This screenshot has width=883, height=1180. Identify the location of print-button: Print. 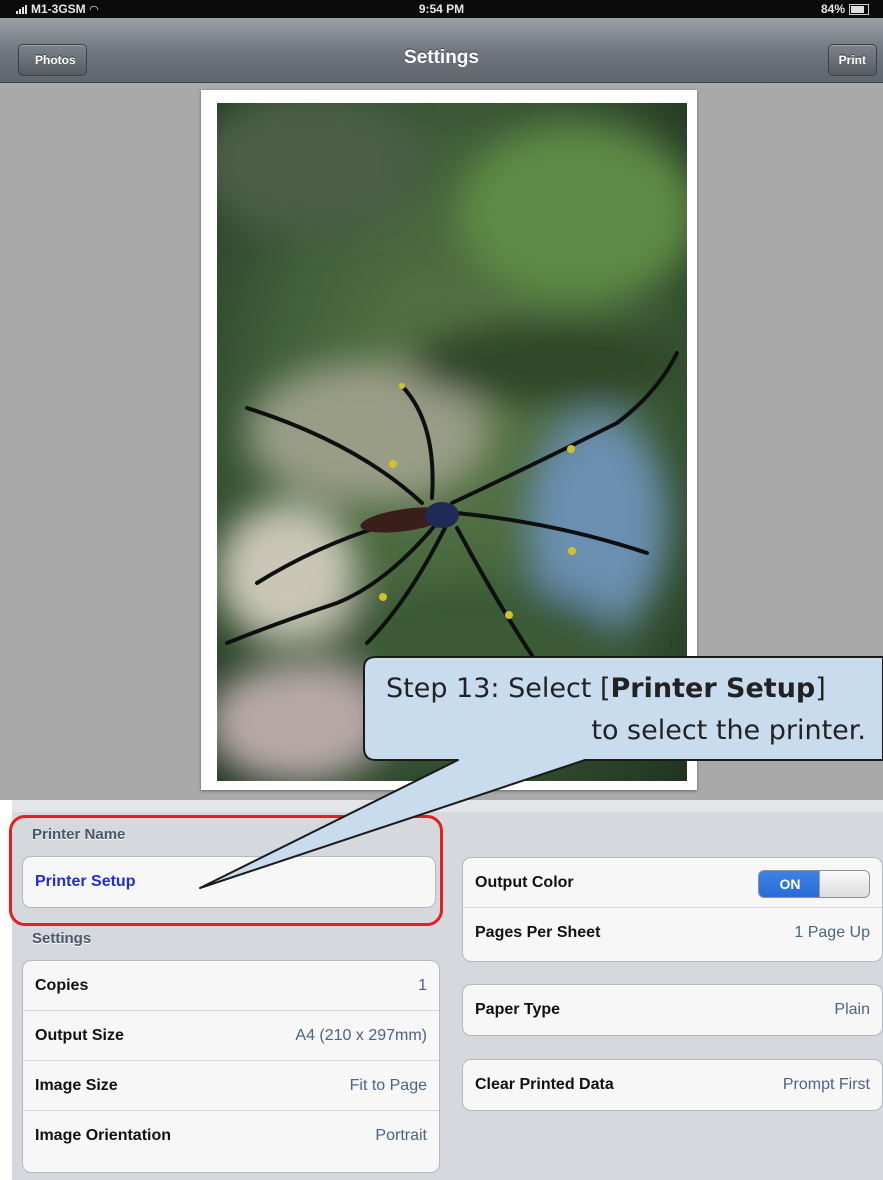
(852, 60).